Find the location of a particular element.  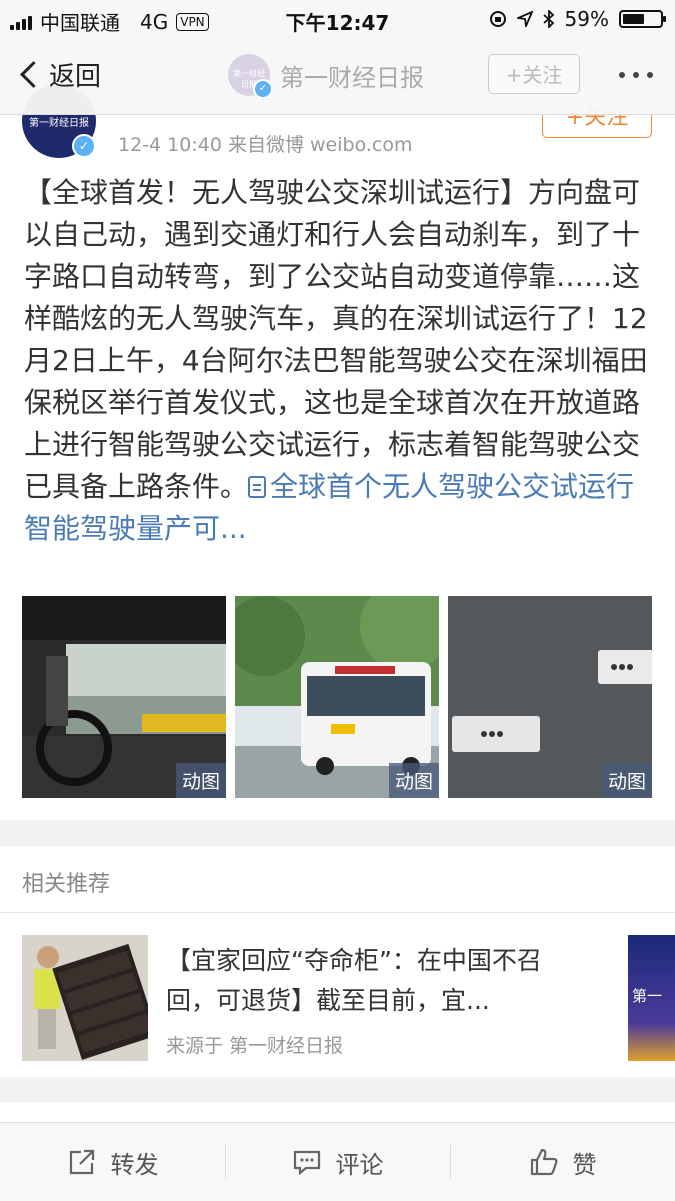

follow-button: +关注 is located at coordinates (534, 74).